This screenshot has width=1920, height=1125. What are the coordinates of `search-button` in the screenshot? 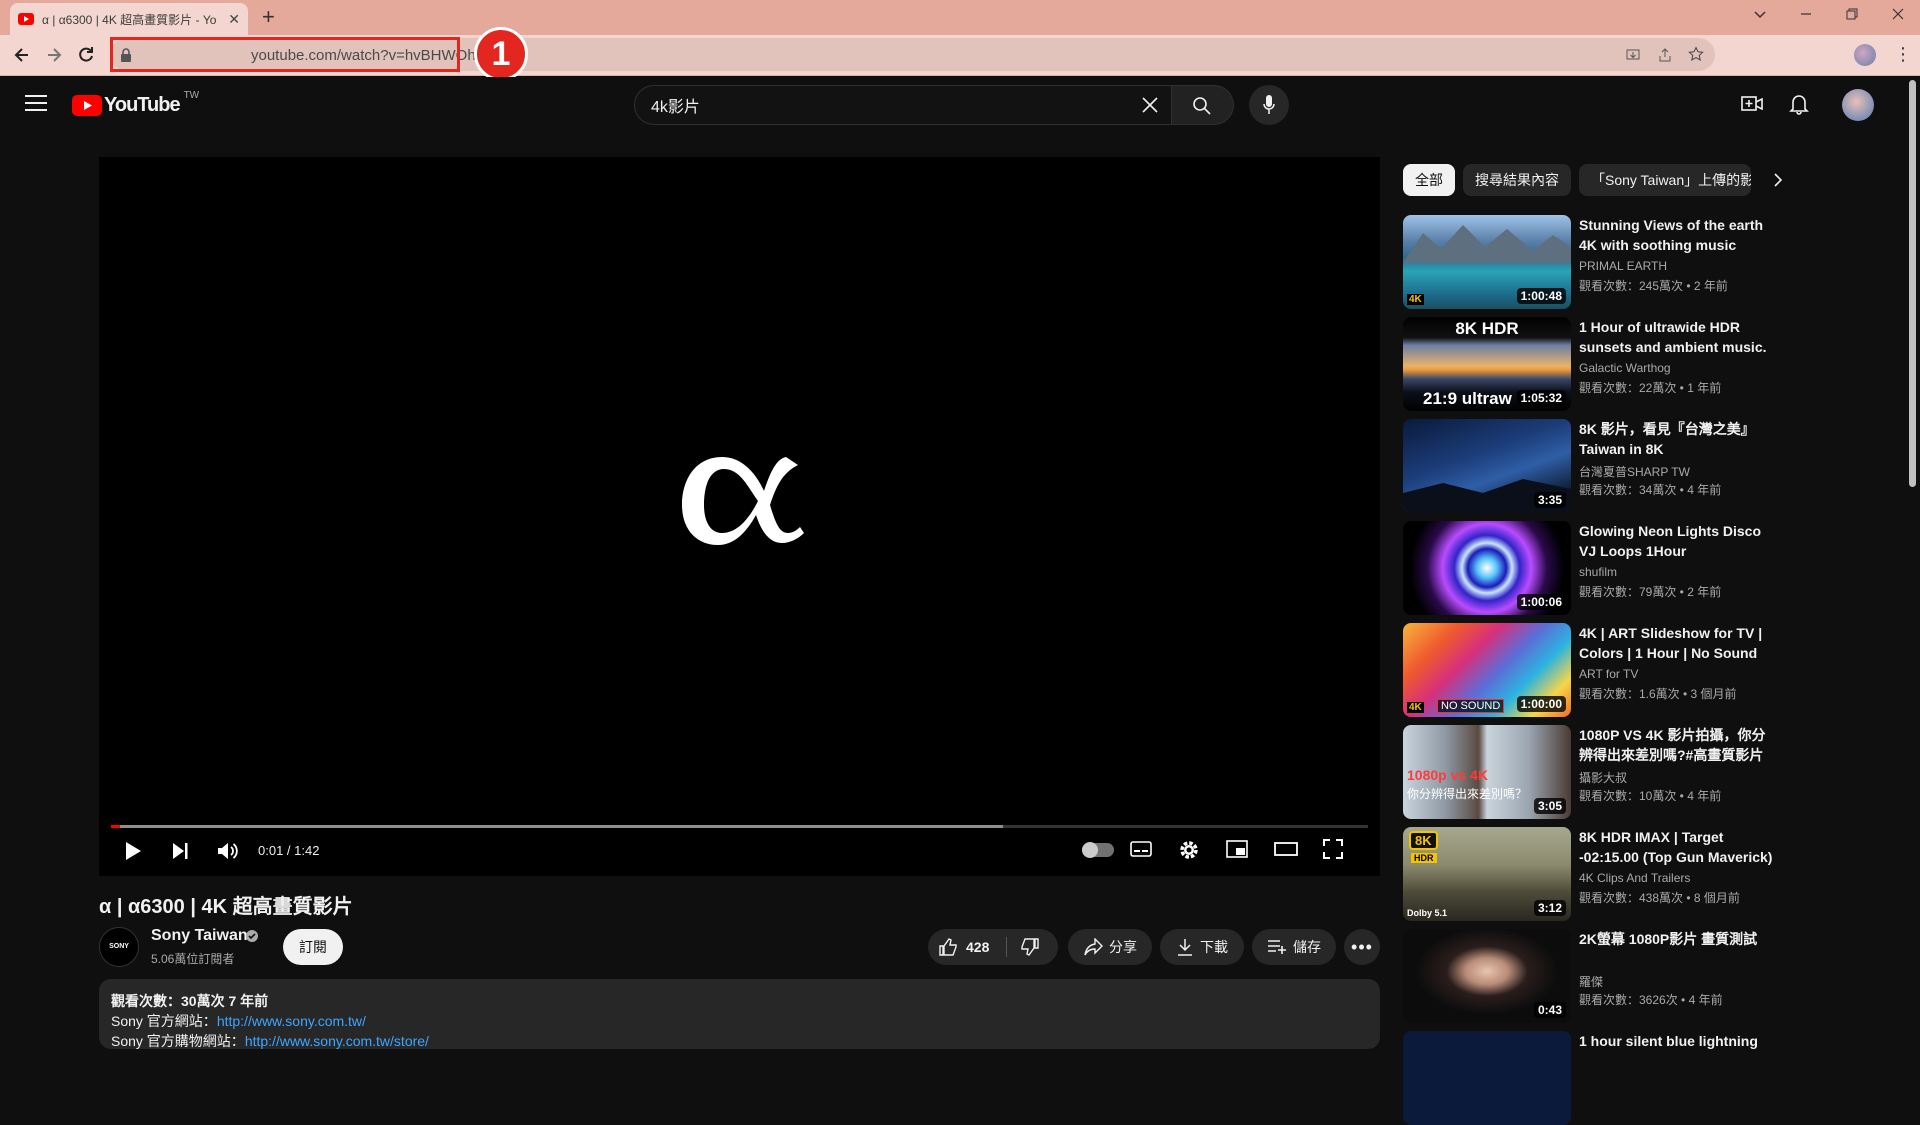 It's located at (1203, 105).